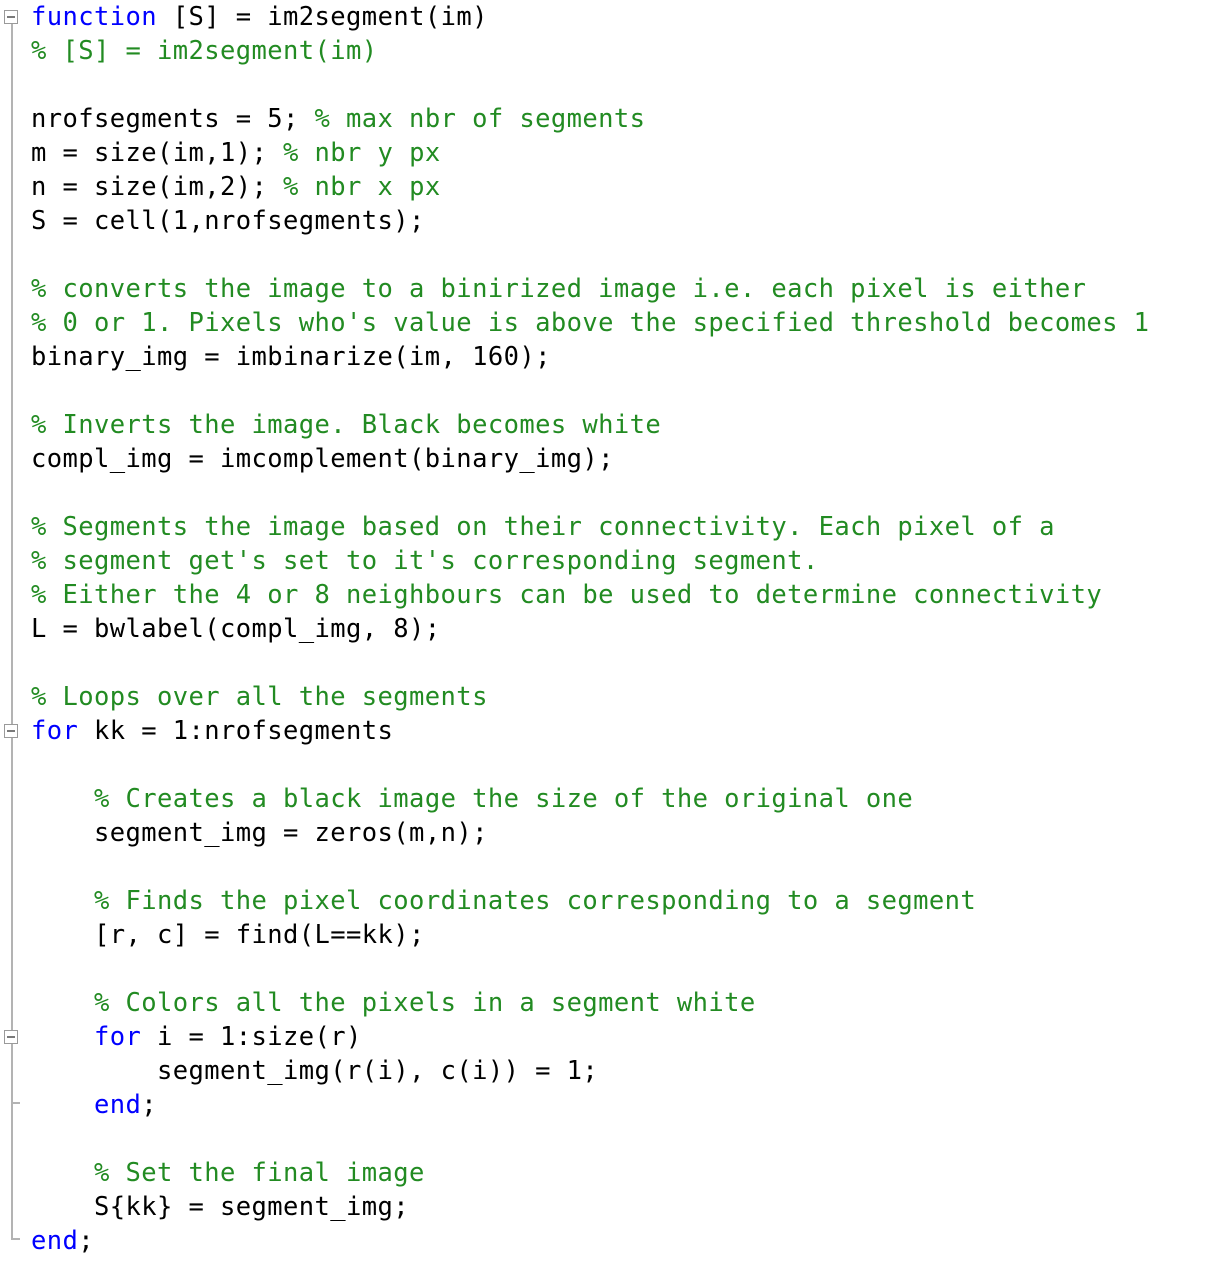 The image size is (1206, 1276). Describe the element at coordinates (15, 1239) in the screenshot. I see `fold-end-tick-function` at that location.